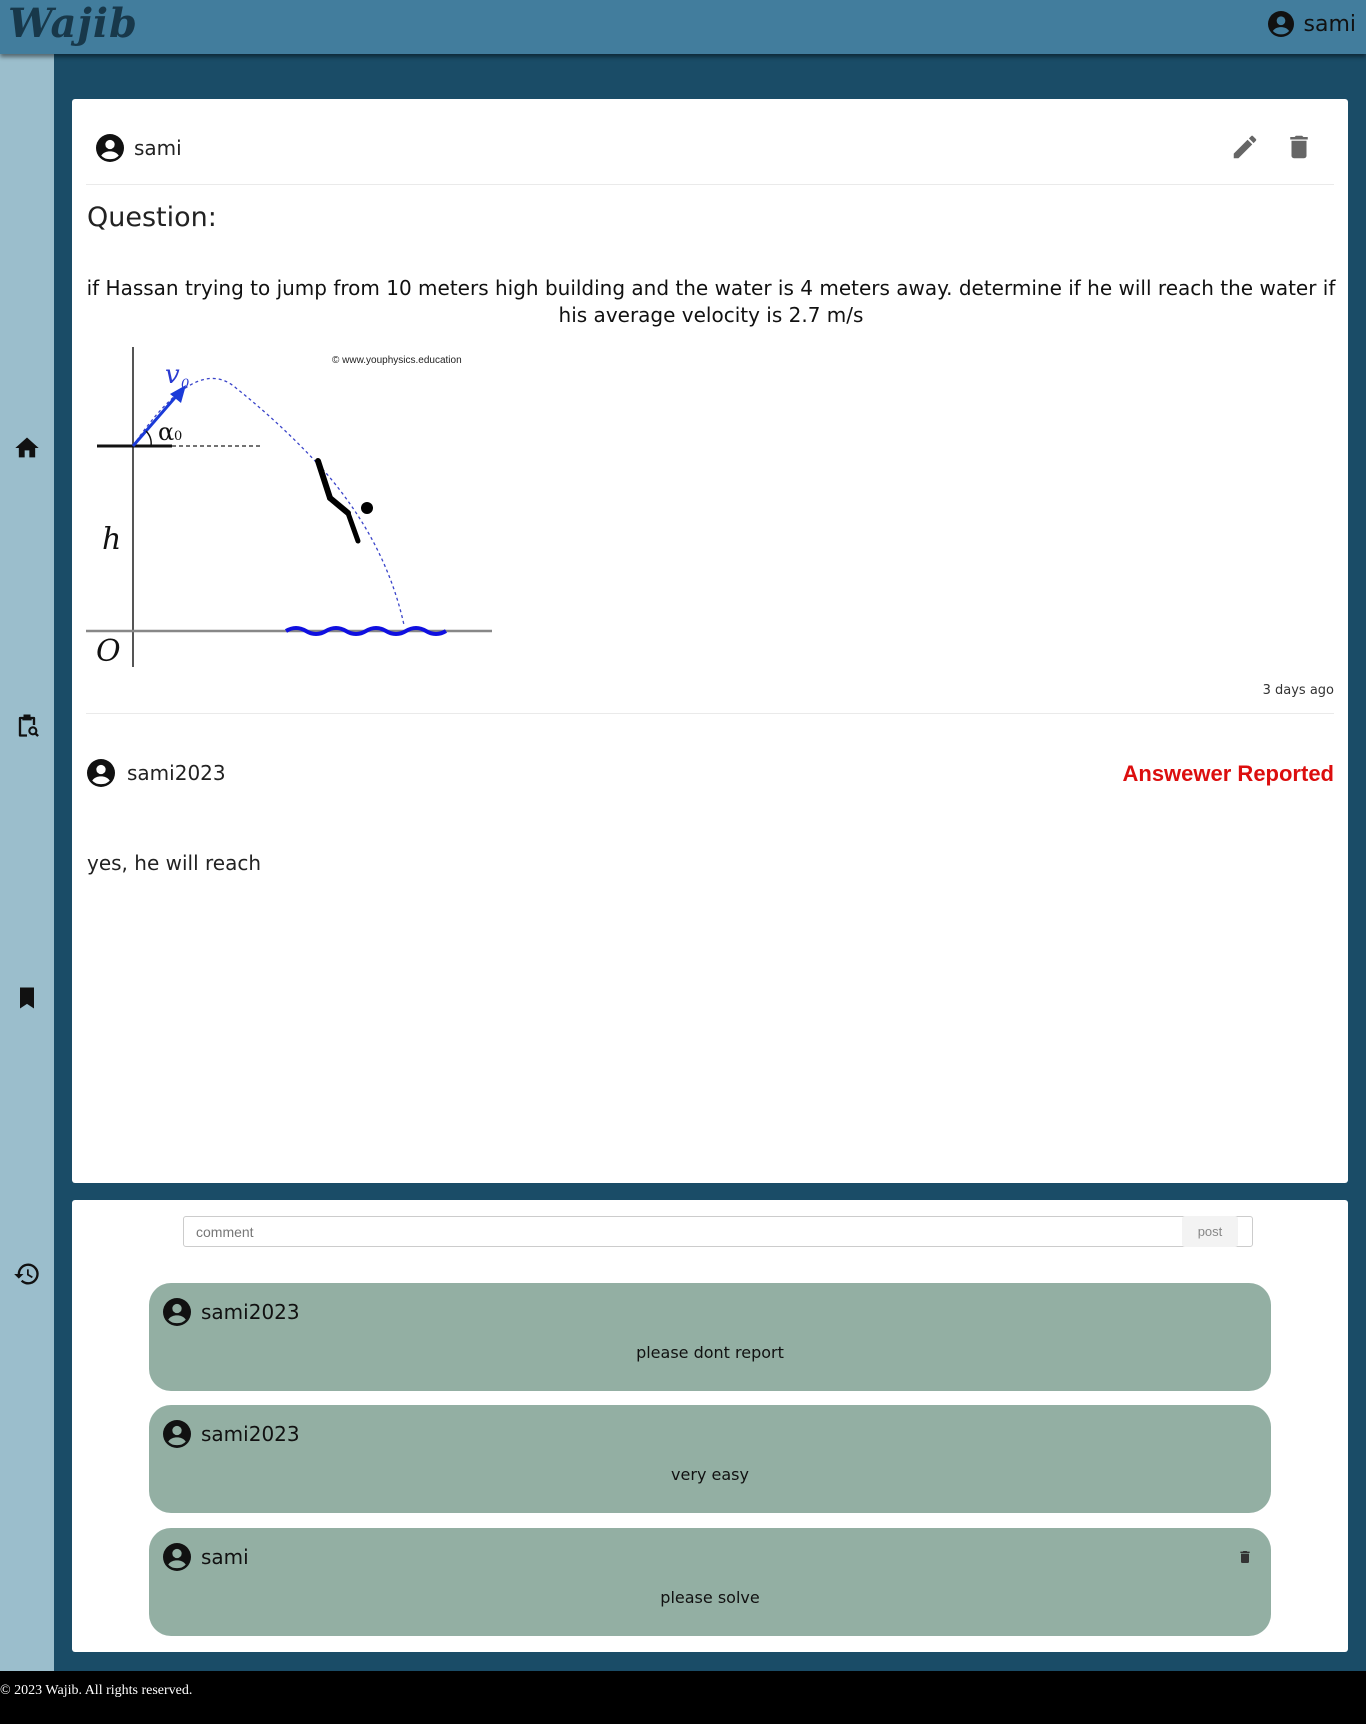 The width and height of the screenshot is (1366, 1724). Describe the element at coordinates (710, 1337) in the screenshot. I see `comment-item: sami2023 please dont report` at that location.